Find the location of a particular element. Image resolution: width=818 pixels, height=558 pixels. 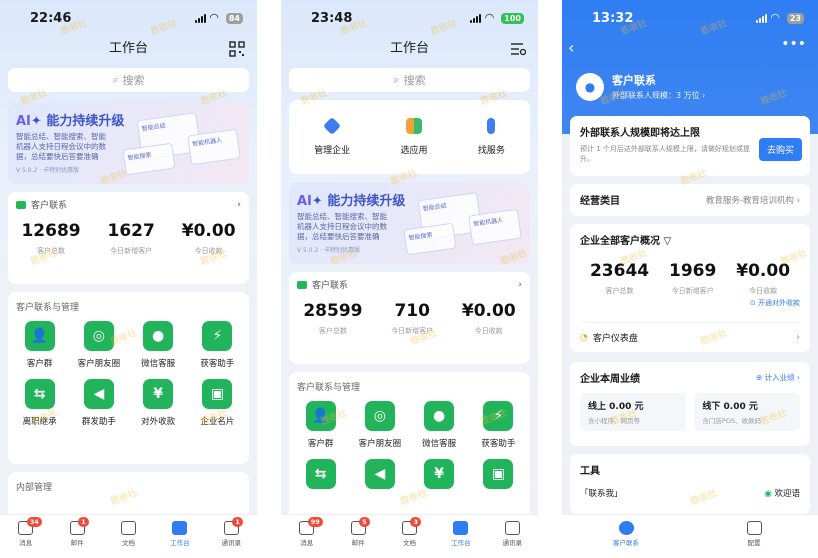

page-title: 客户联系 is located at coordinates (634, 80).